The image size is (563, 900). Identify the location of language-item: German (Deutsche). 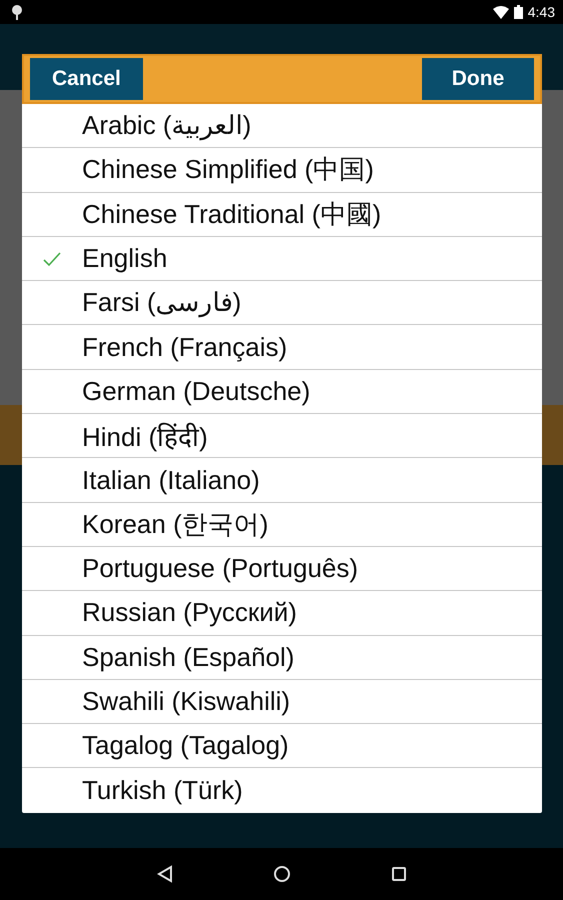
(282, 392).